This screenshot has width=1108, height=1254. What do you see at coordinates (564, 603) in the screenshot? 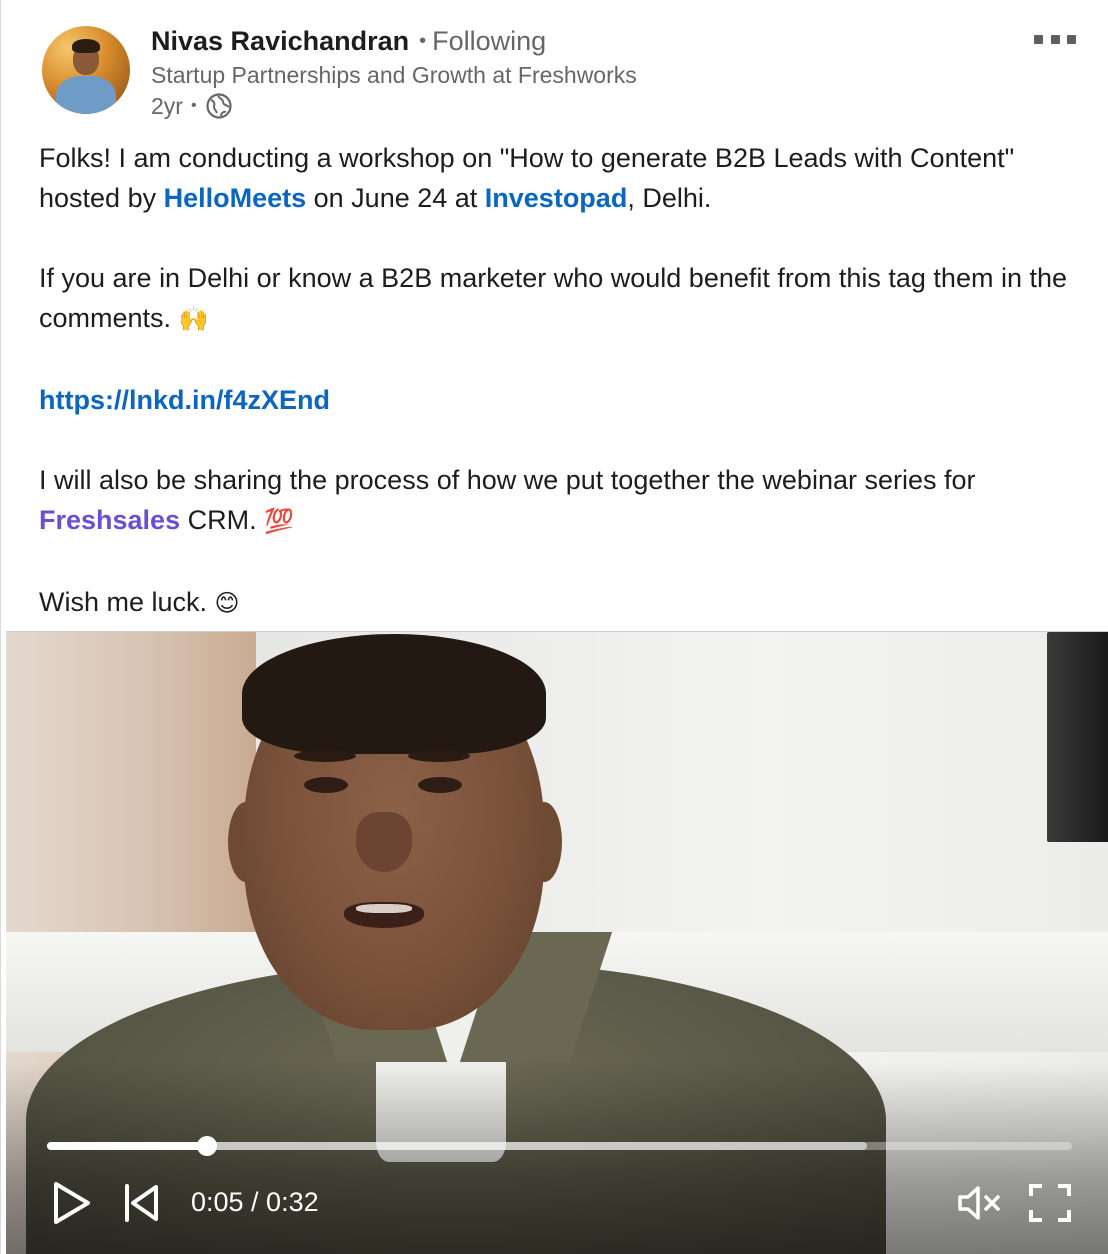
I see `post-paragraph-5: Wish me luck. 😊` at bounding box center [564, 603].